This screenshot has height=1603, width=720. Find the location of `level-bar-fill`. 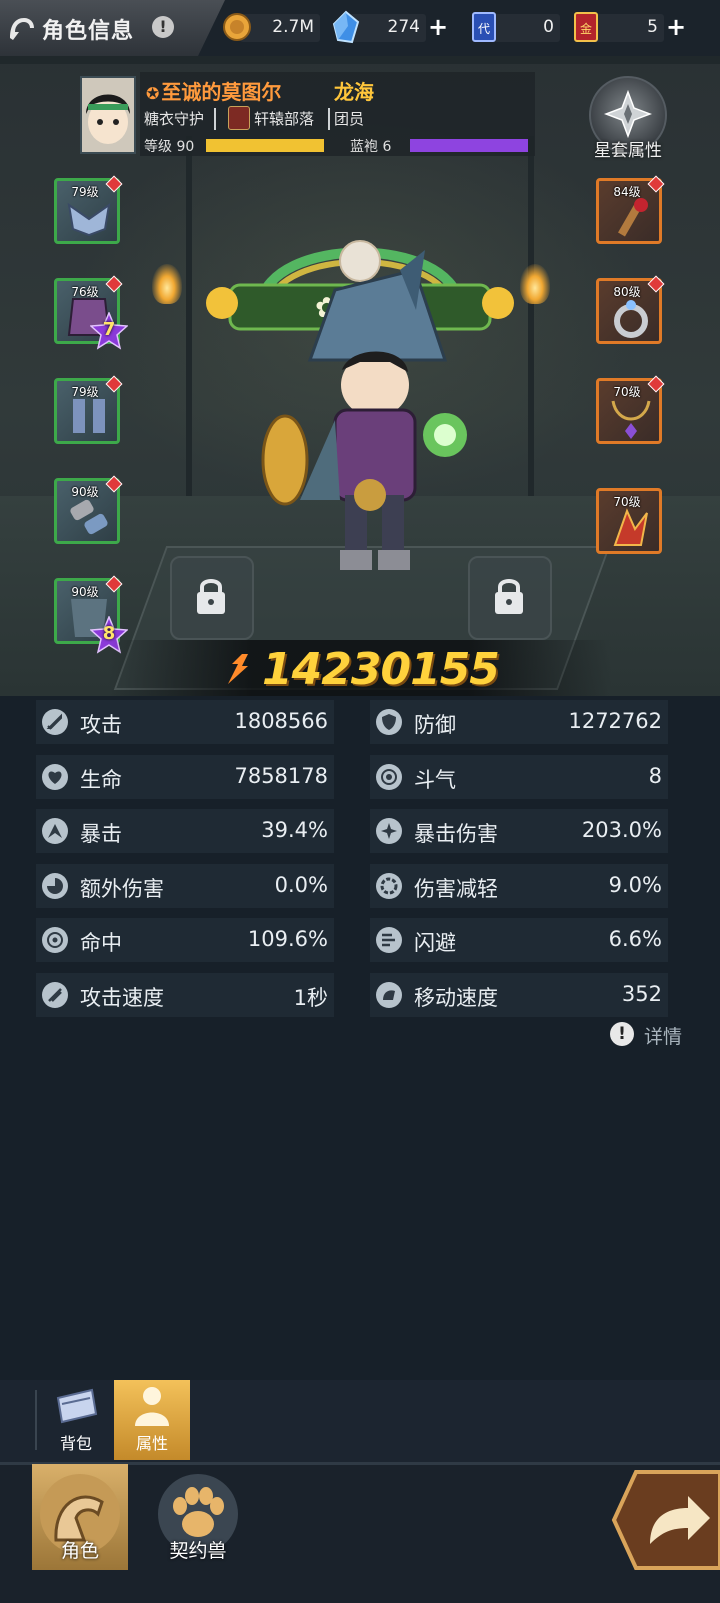

level-bar-fill is located at coordinates (265, 145).